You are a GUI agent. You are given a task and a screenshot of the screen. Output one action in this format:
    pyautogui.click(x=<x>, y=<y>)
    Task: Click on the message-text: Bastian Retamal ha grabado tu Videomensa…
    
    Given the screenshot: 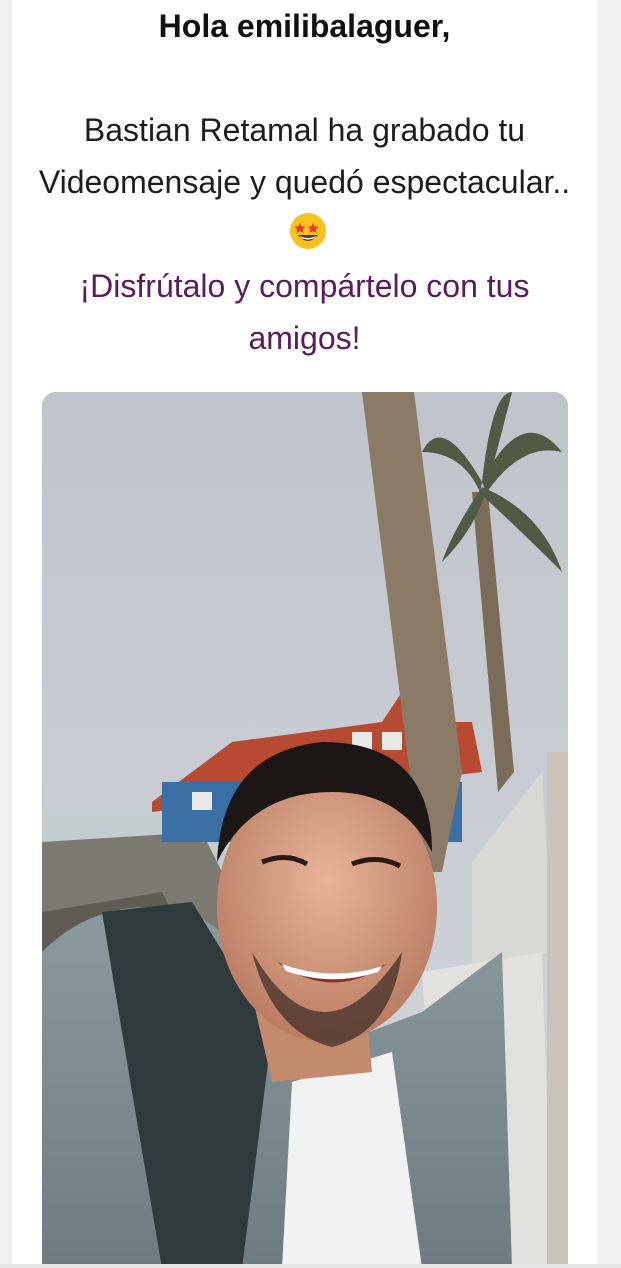 What is the action you would take?
    pyautogui.click(x=304, y=156)
    